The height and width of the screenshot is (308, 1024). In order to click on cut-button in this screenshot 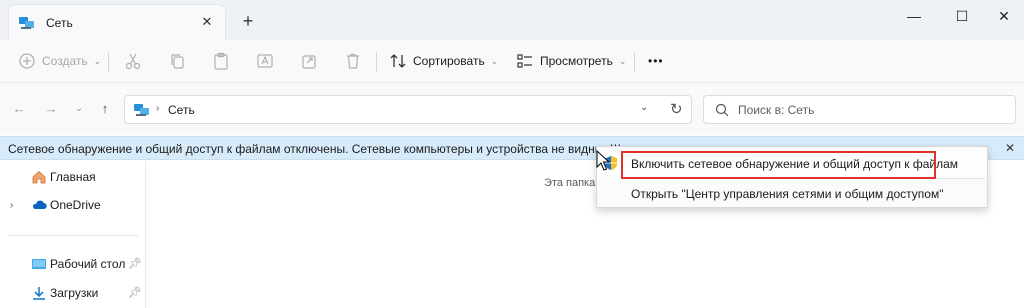, I will do `click(133, 61)`.